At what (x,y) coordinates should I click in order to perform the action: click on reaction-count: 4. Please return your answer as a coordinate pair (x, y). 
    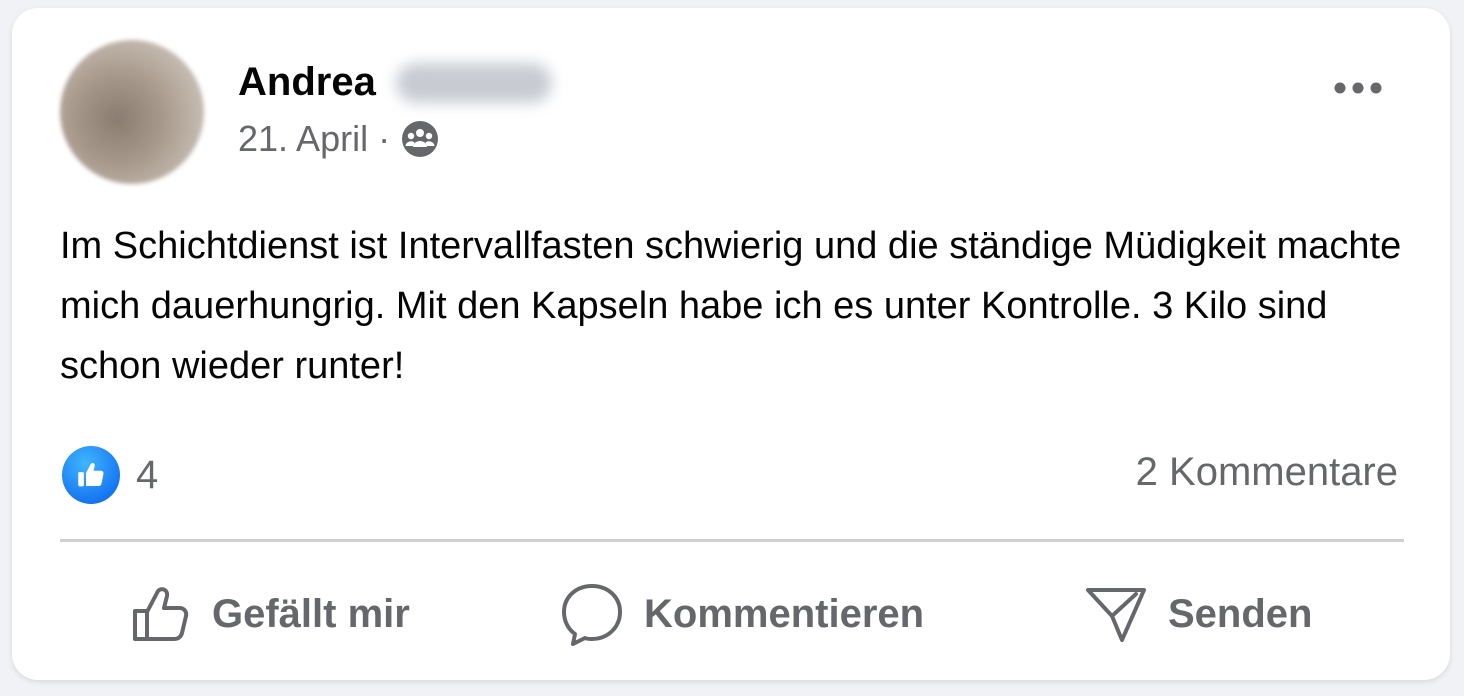
    Looking at the image, I should click on (147, 474).